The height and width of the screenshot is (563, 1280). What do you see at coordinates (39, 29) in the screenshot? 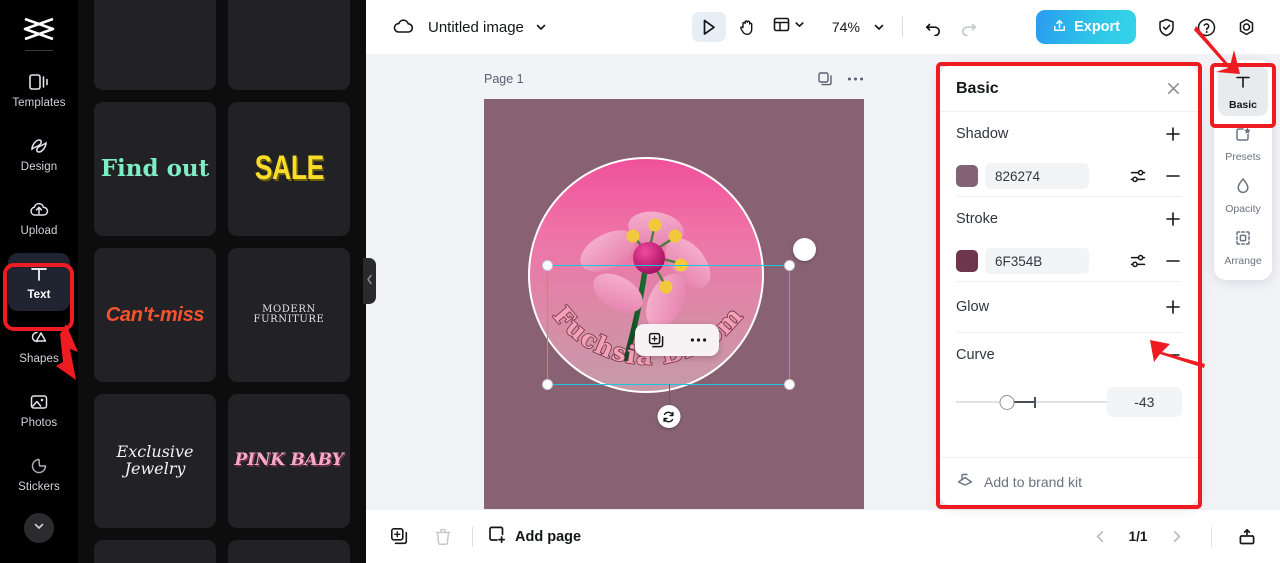
I see `capcut-logo-icon` at bounding box center [39, 29].